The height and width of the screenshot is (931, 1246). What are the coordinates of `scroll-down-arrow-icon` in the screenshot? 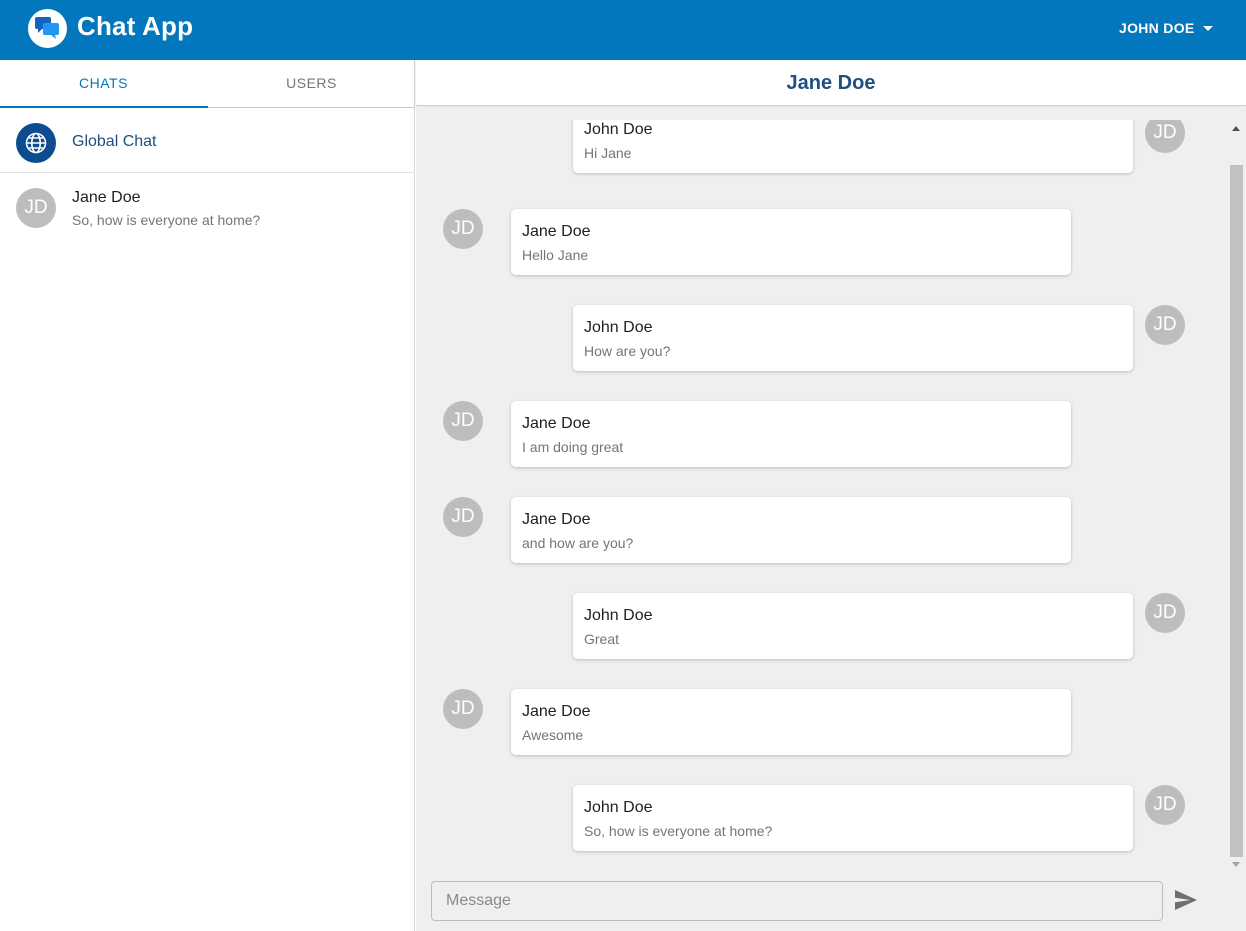 It's located at (1236, 864).